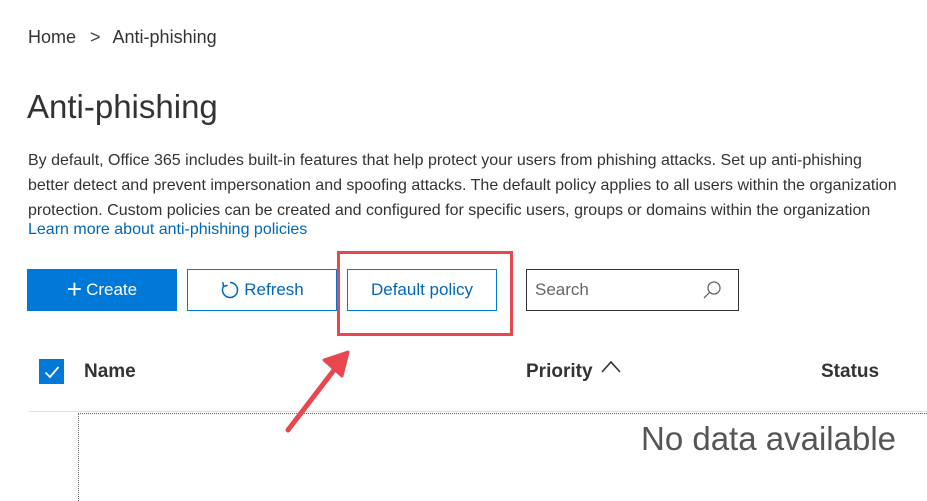 The height and width of the screenshot is (501, 927). I want to click on create-button: + Create, so click(102, 290).